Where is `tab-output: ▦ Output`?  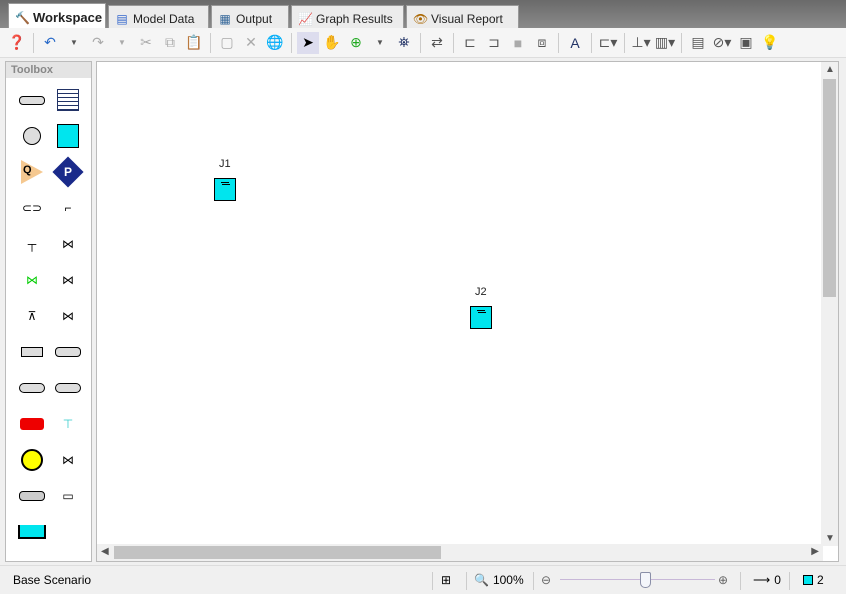
tab-output: ▦ Output is located at coordinates (250, 16).